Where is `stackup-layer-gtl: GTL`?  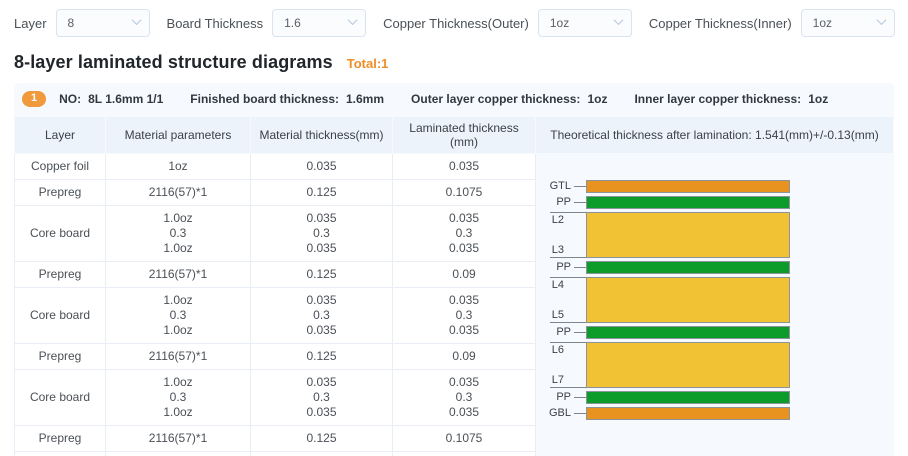 stackup-layer-gtl: GTL is located at coordinates (666, 186).